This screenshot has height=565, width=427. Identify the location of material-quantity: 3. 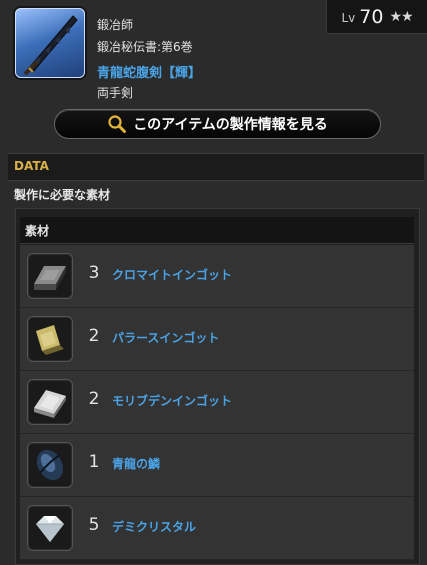
(94, 273).